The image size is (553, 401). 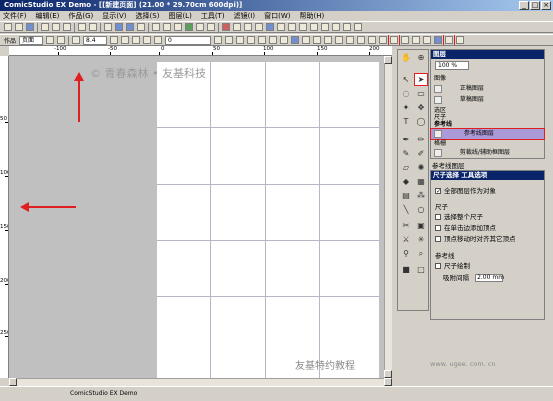 What do you see at coordinates (421, 167) in the screenshot?
I see `airbrush-icon: ✺` at bounding box center [421, 167].